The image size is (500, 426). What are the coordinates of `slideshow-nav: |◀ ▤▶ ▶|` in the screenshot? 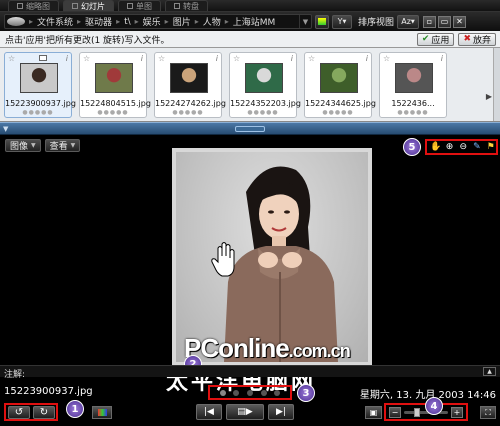 It's located at (250, 412).